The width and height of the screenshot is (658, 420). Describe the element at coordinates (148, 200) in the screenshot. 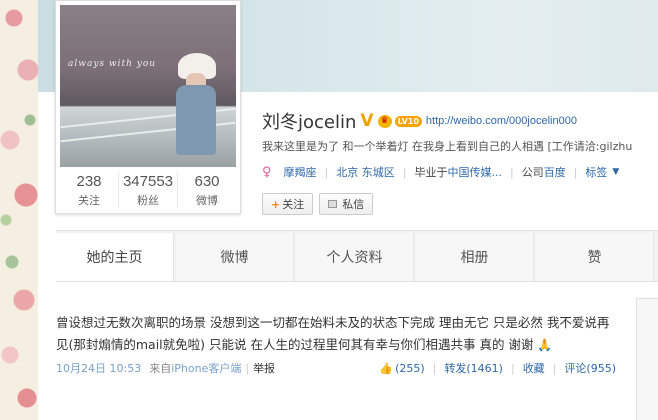

I see `stat-label: 粉丝` at that location.